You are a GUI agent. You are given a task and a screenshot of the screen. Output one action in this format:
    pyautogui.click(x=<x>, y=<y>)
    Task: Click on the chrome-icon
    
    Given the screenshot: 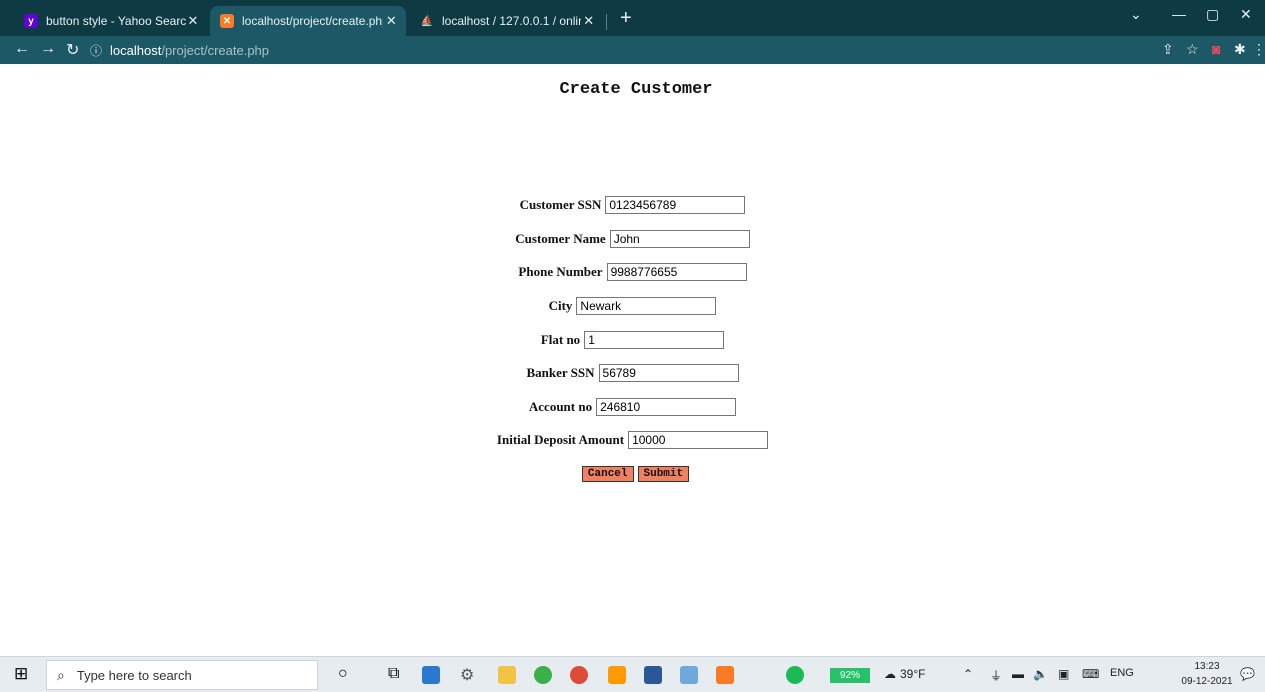 What is the action you would take?
    pyautogui.click(x=579, y=675)
    